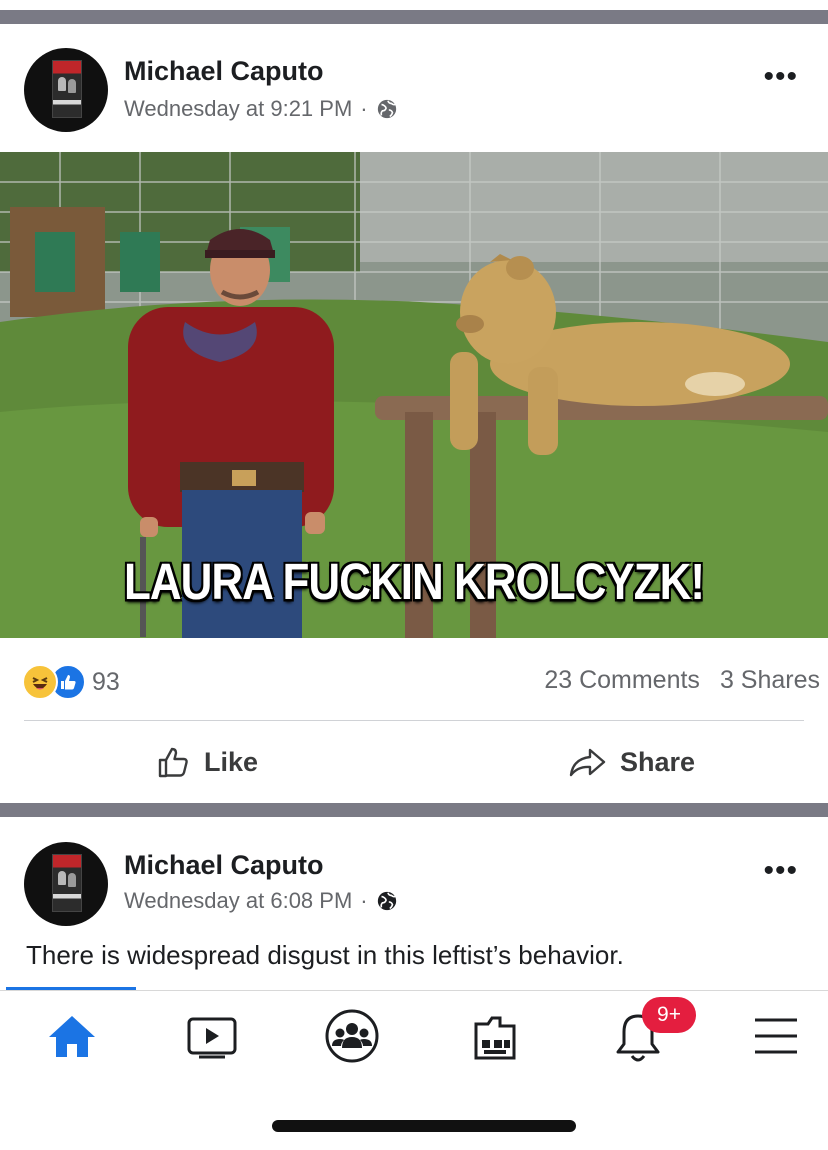 This screenshot has height=1150, width=828. Describe the element at coordinates (414, 990) in the screenshot. I see `nav-border` at that location.